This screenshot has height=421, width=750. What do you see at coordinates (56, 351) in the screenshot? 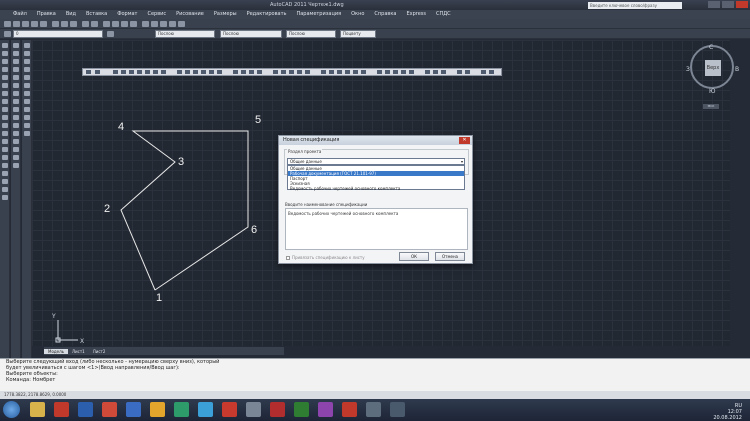
I see `tab-model: Модель` at bounding box center [56, 351].